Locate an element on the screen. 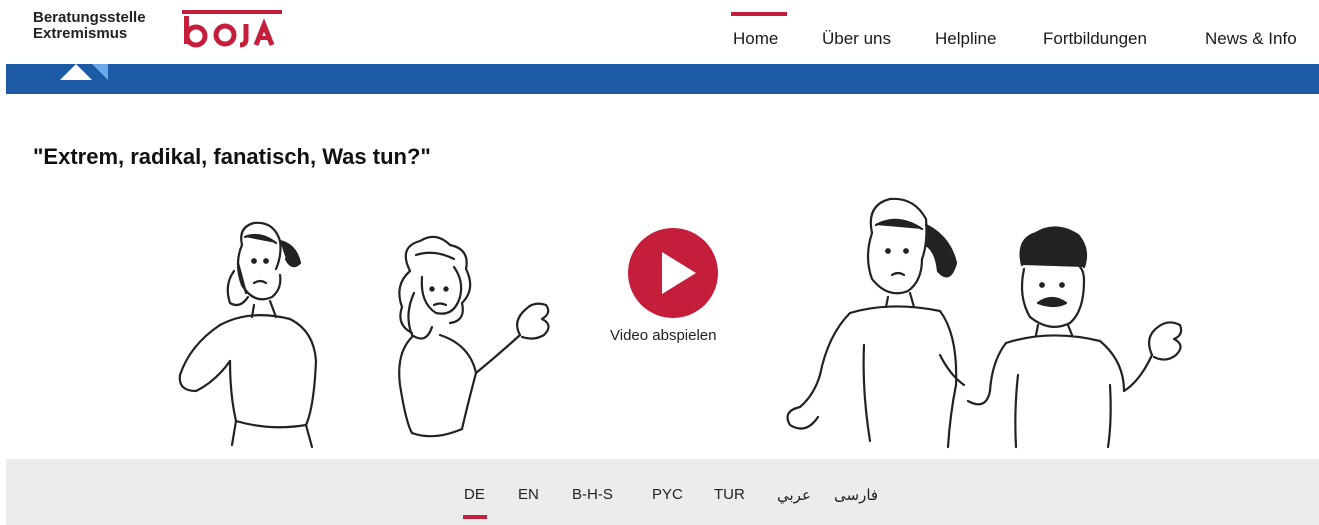 This screenshot has height=525, width=1319. page-headline: "Extrem, radikal, fanatisch, Was tun?" is located at coordinates (232, 156).